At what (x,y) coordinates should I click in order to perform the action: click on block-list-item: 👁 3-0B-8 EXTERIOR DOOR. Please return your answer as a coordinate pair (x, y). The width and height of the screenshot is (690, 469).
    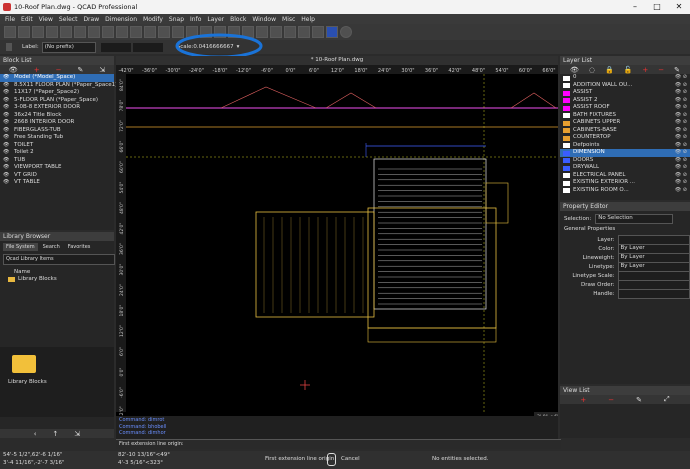
    Looking at the image, I should click on (57, 108).